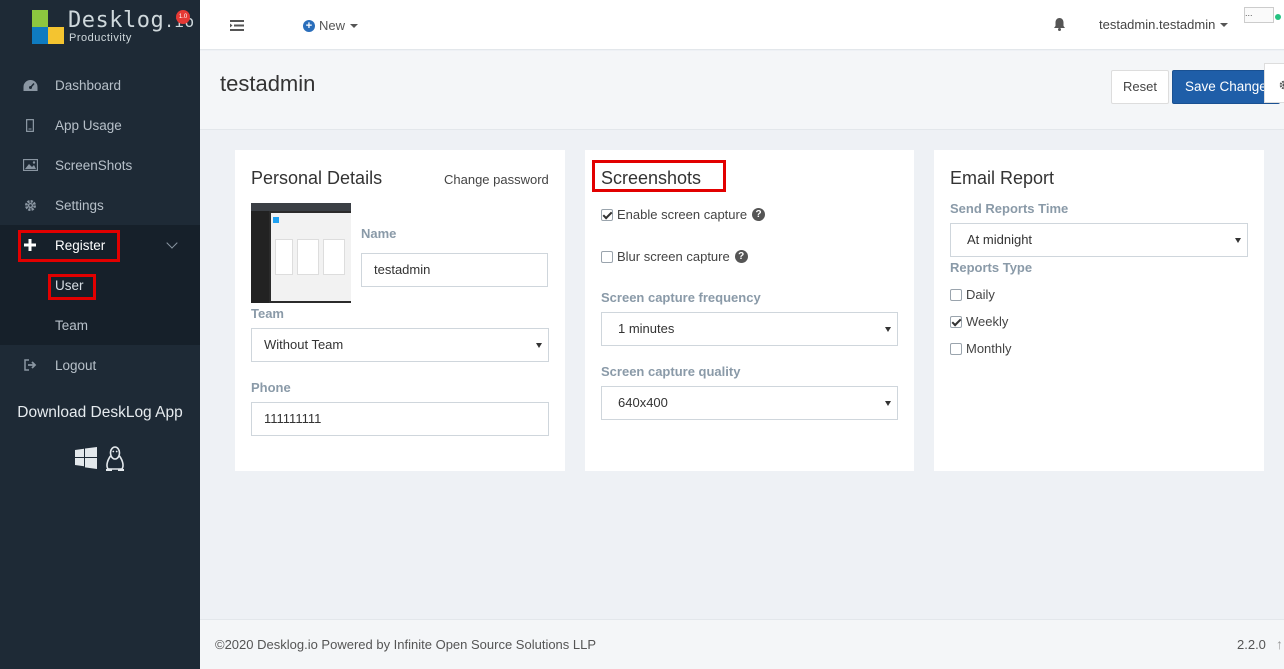  I want to click on team-select: Without Team, so click(400, 345).